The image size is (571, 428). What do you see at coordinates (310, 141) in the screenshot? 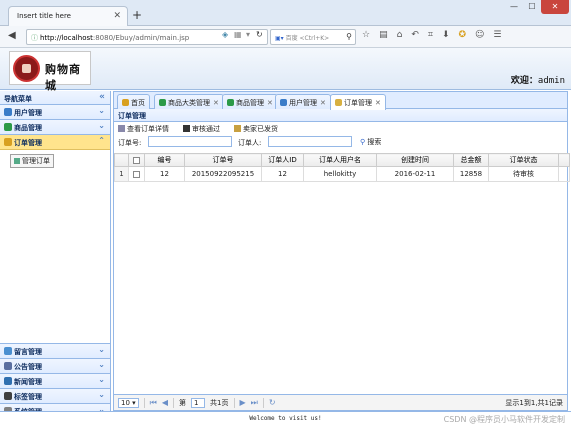
I see `orderer-input` at bounding box center [310, 141].